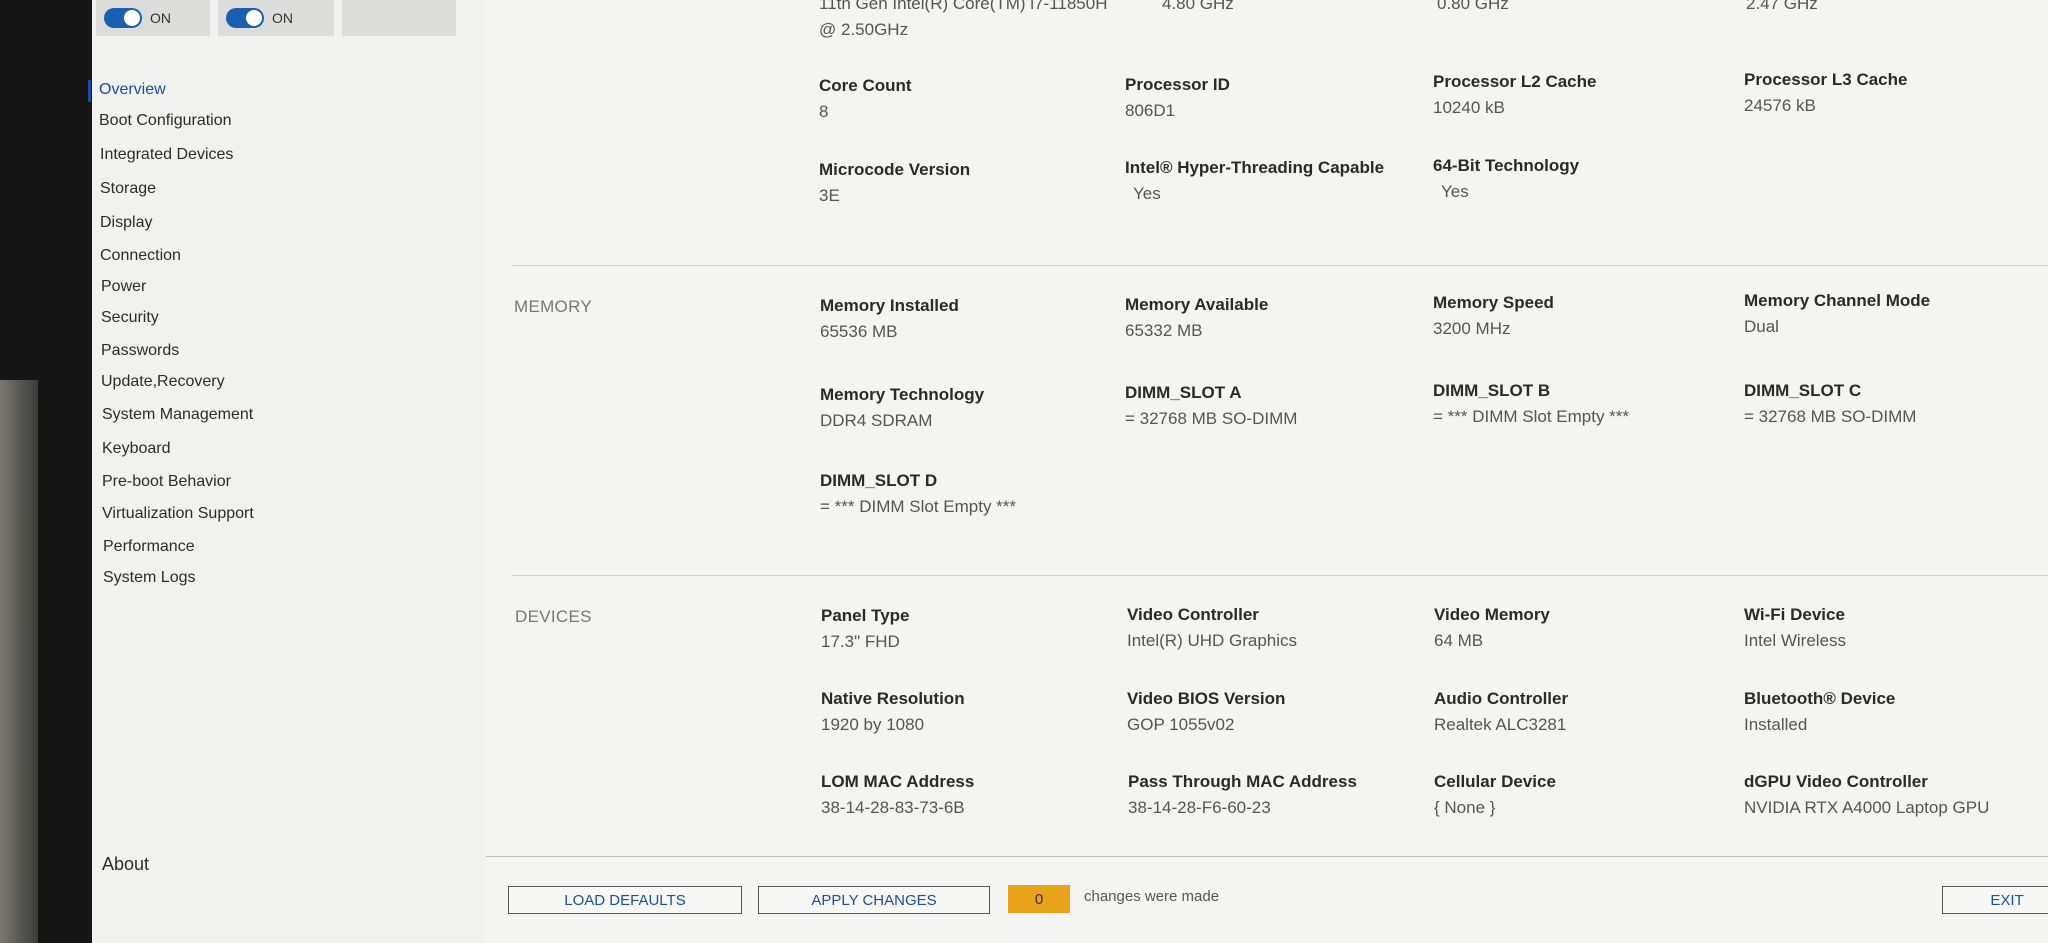  I want to click on field-bluetooth-device: Bluetooth® Device Installed, so click(1894, 712).